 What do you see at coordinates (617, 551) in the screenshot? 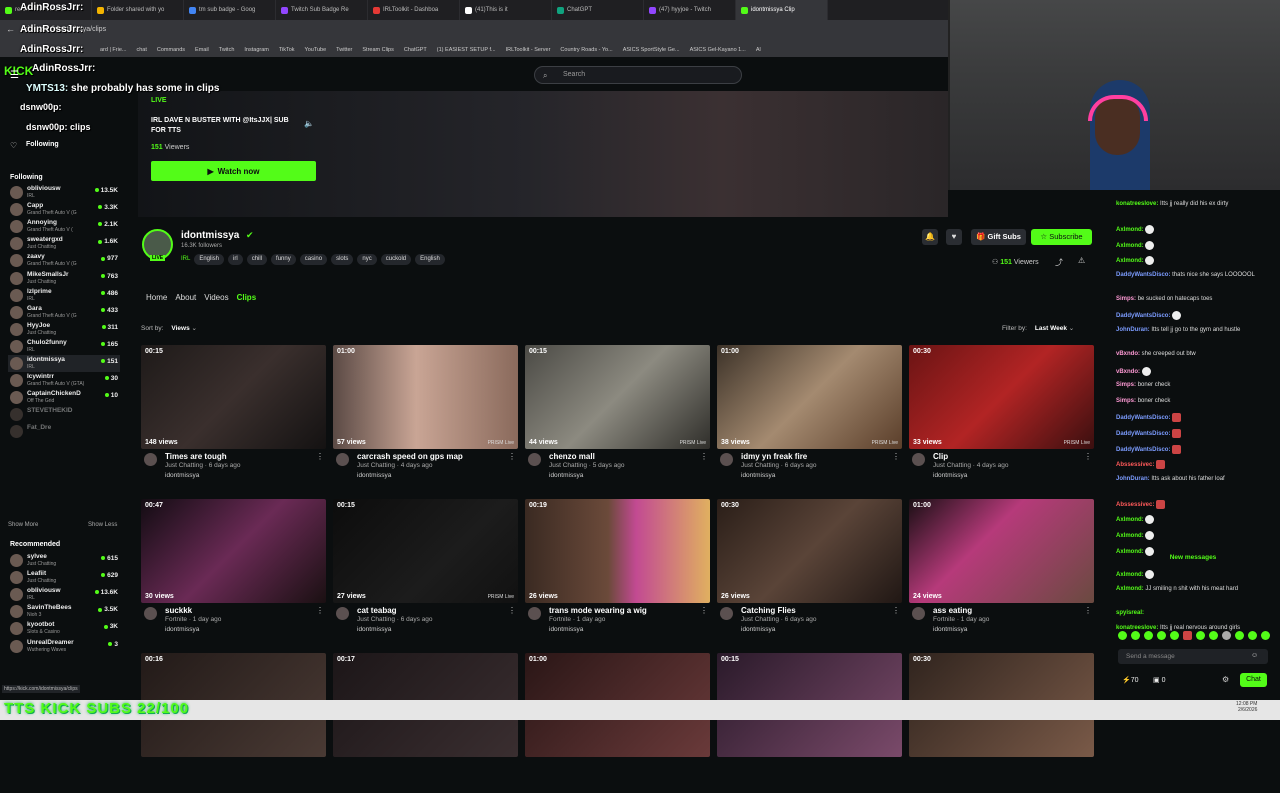
I see `clip-thumbnail: 00:19 26 views` at bounding box center [617, 551].